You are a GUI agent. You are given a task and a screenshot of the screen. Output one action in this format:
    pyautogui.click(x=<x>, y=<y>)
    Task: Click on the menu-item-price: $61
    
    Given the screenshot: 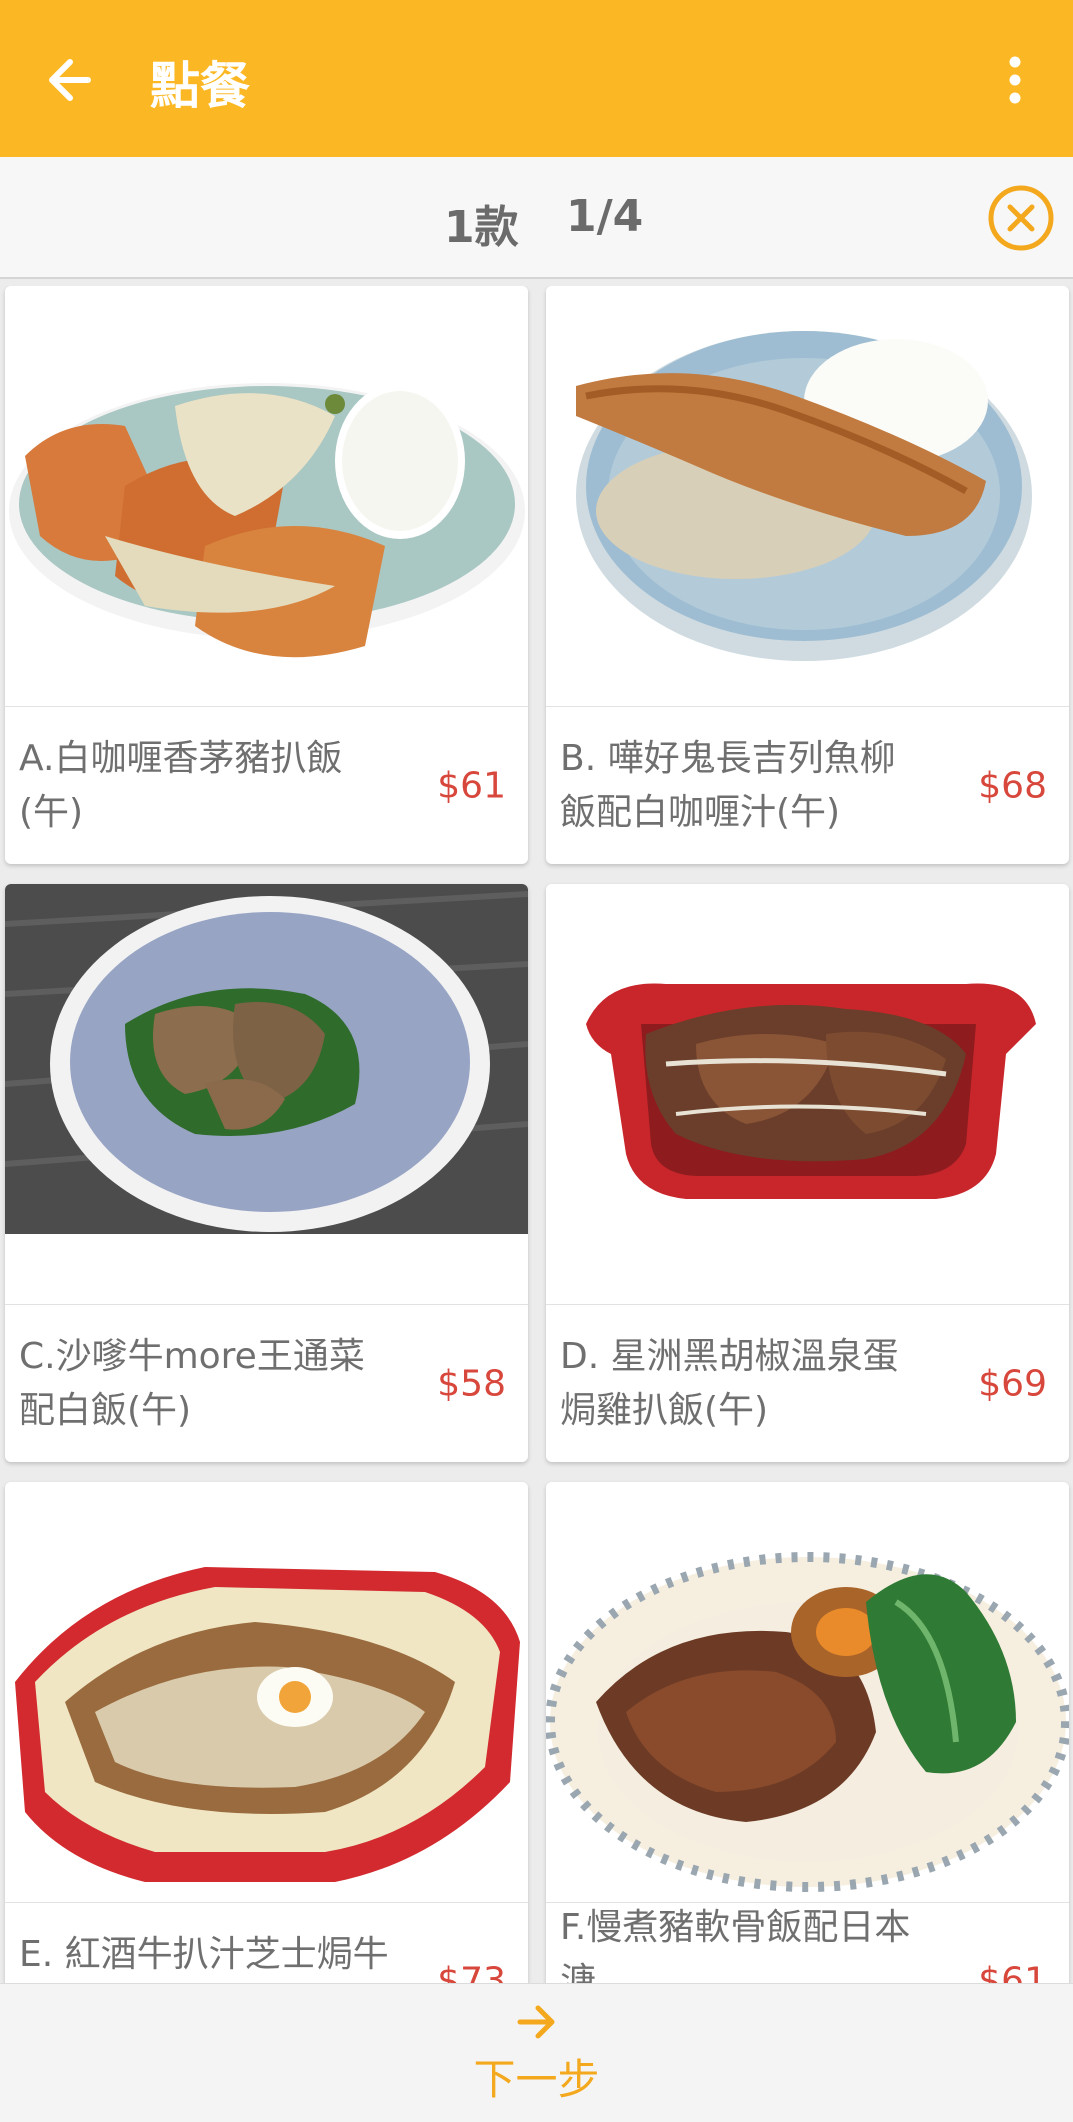 What is the action you would take?
    pyautogui.click(x=471, y=785)
    